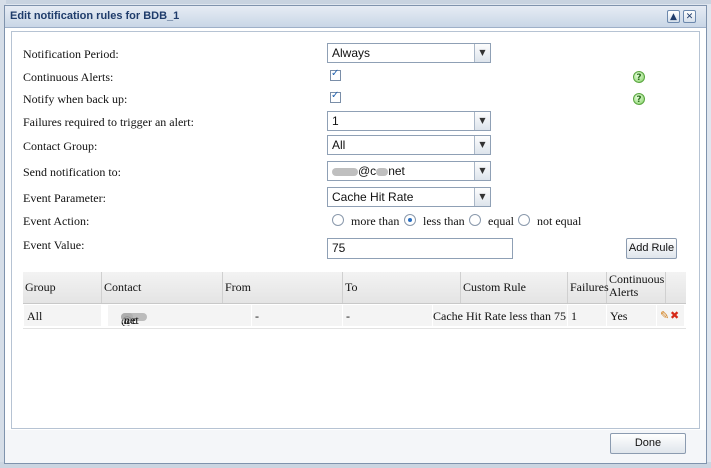 The image size is (711, 468). What do you see at coordinates (130, 319) in the screenshot?
I see `cell-contact-tld: .net` at bounding box center [130, 319].